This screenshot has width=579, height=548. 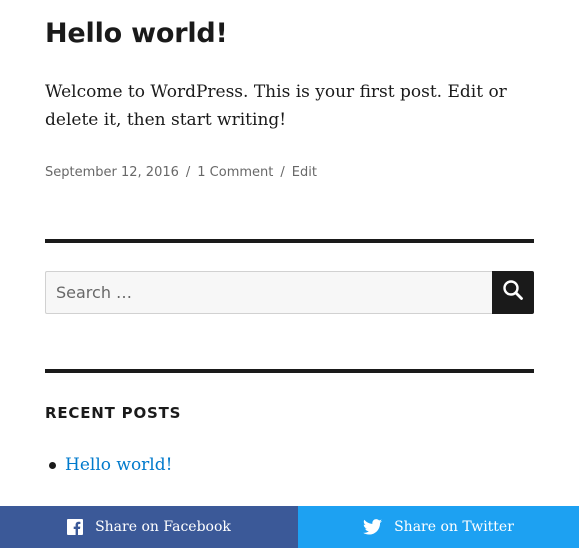 What do you see at coordinates (304, 172) in the screenshot?
I see `edit-link: Edit` at bounding box center [304, 172].